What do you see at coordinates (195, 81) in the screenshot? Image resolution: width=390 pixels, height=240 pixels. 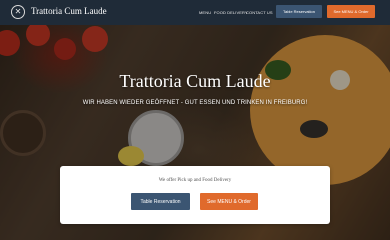 I see `hero-title: Trattoria Cum Laude` at bounding box center [195, 81].